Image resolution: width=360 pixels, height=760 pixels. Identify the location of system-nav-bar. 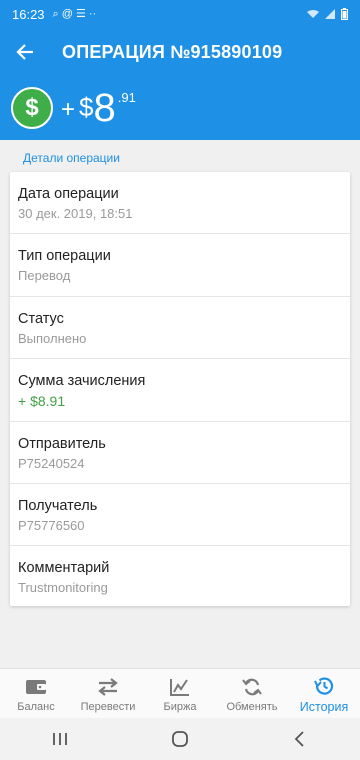
(180, 739).